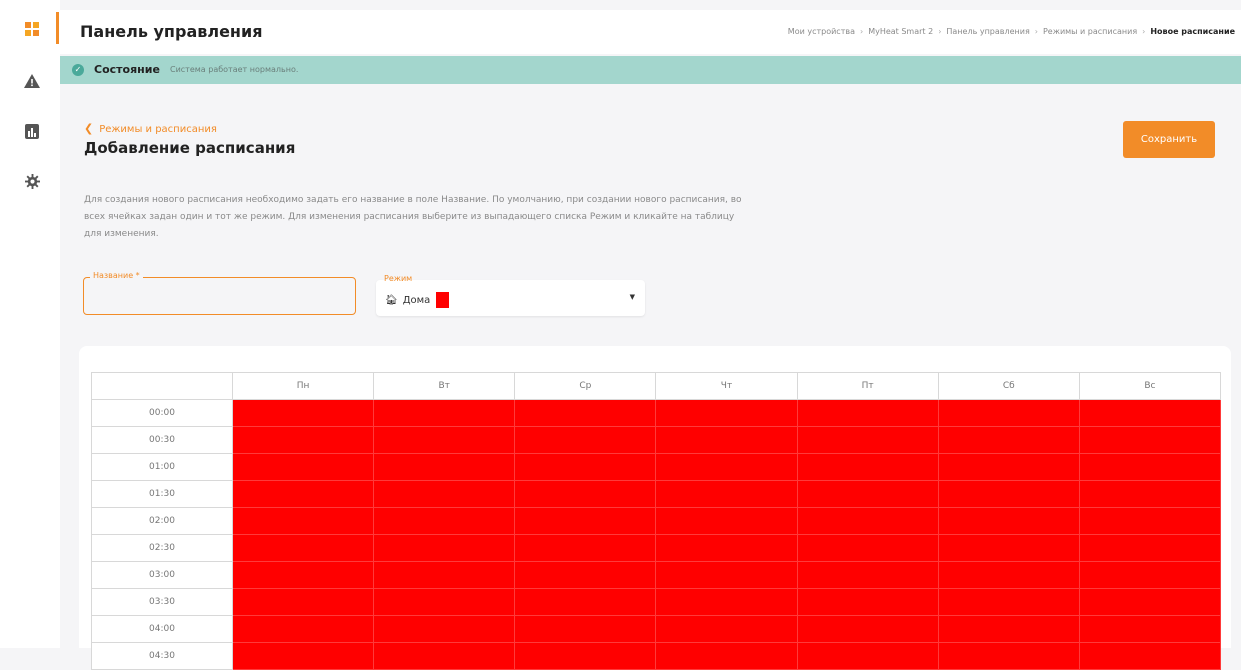 The image size is (1241, 670). Describe the element at coordinates (219, 297) in the screenshot. I see `name-input` at that location.